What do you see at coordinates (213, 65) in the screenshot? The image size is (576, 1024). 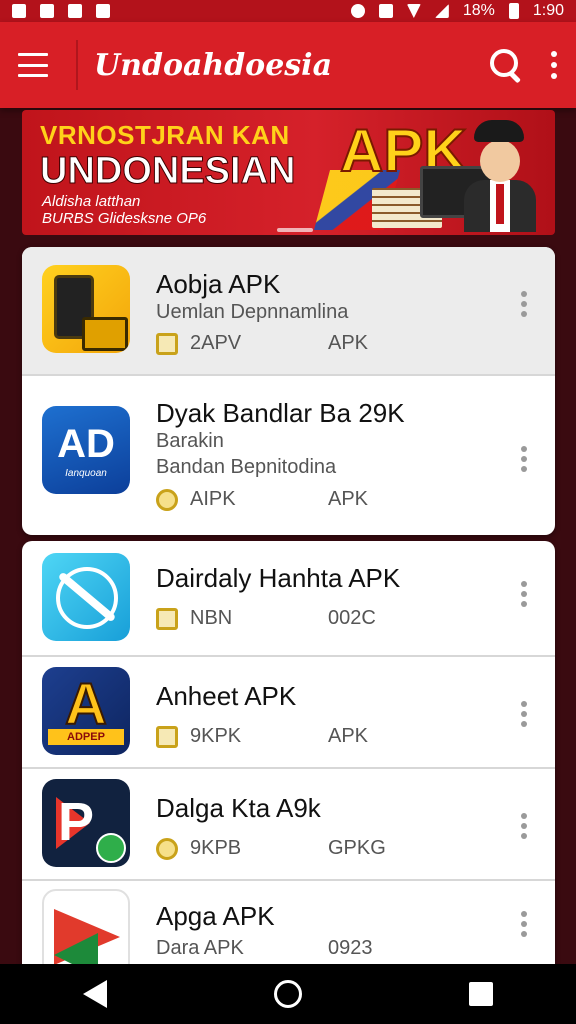 I see `app-title: Undoahdoesia` at bounding box center [213, 65].